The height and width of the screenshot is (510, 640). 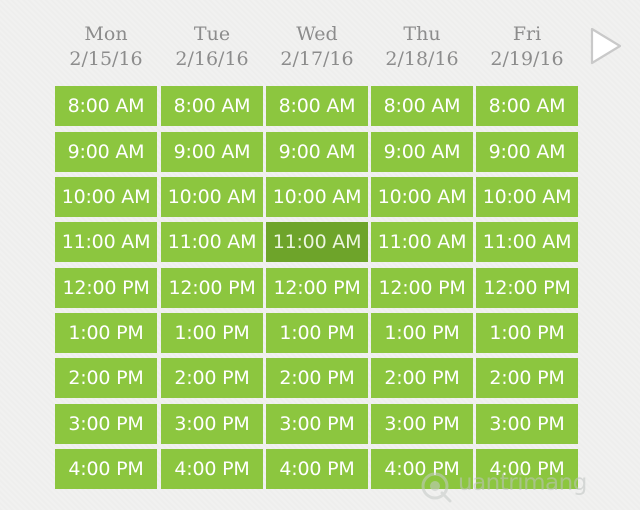 I want to click on day-date: 2/19/16, so click(x=527, y=59).